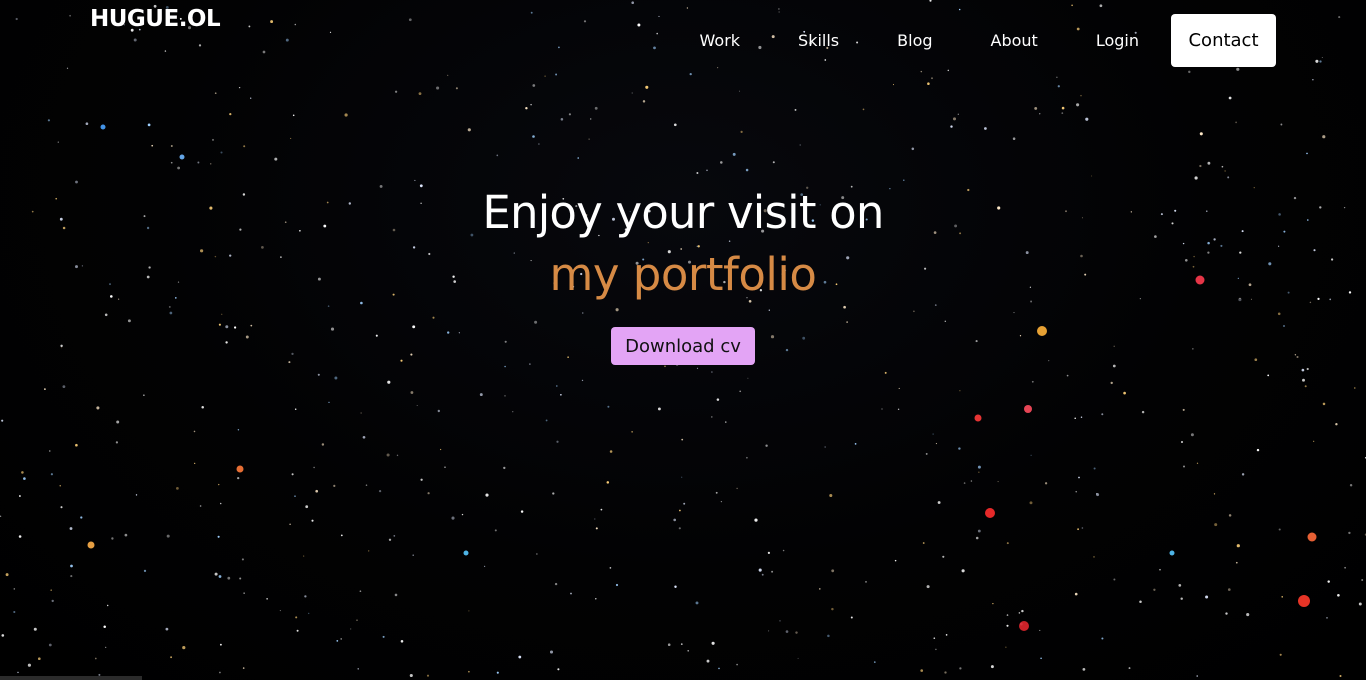 This screenshot has width=1366, height=680. What do you see at coordinates (818, 40) in the screenshot?
I see `nav-item-skills: Skills` at bounding box center [818, 40].